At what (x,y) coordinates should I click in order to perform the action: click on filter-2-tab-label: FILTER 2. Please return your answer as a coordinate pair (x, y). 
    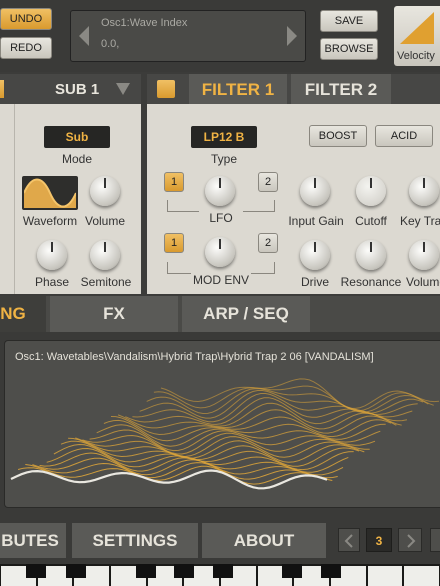
    Looking at the image, I should click on (341, 89).